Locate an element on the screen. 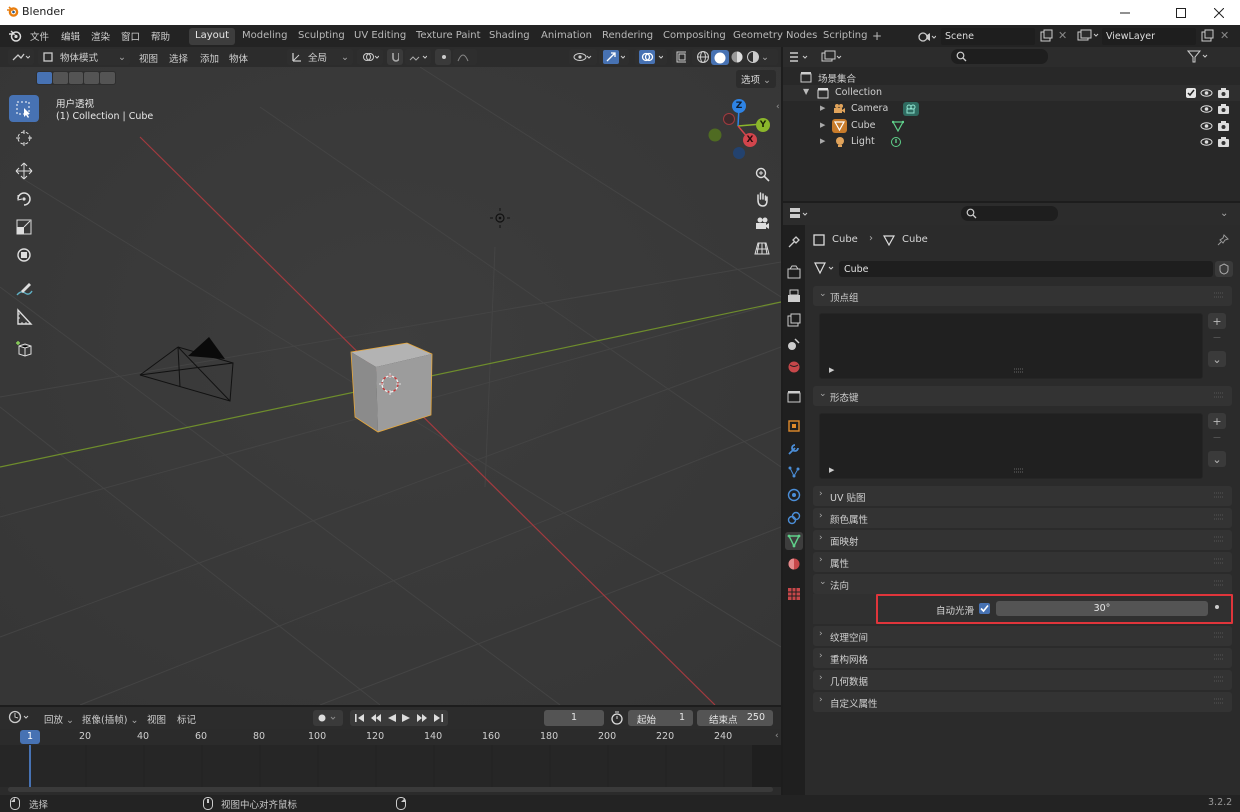  gizmo-z-axis: Z is located at coordinates (739, 106).